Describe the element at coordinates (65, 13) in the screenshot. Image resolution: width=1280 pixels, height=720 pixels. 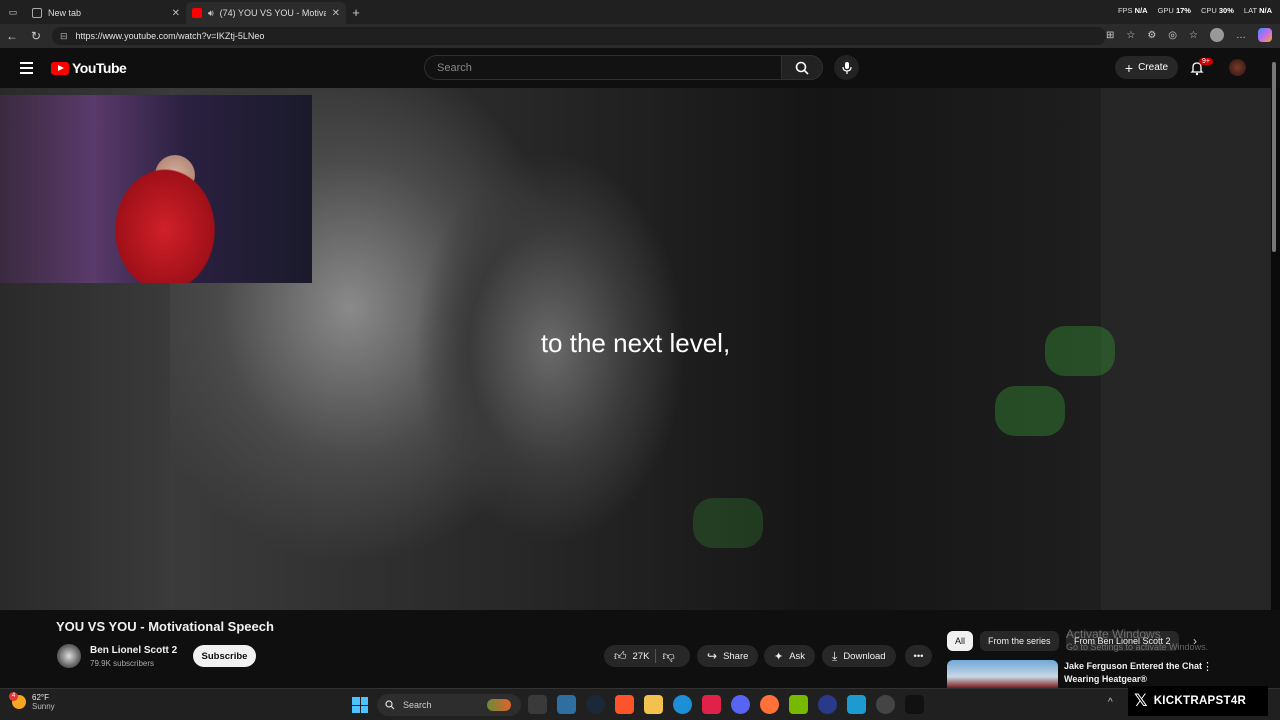
I see `tab-title: New tab` at that location.